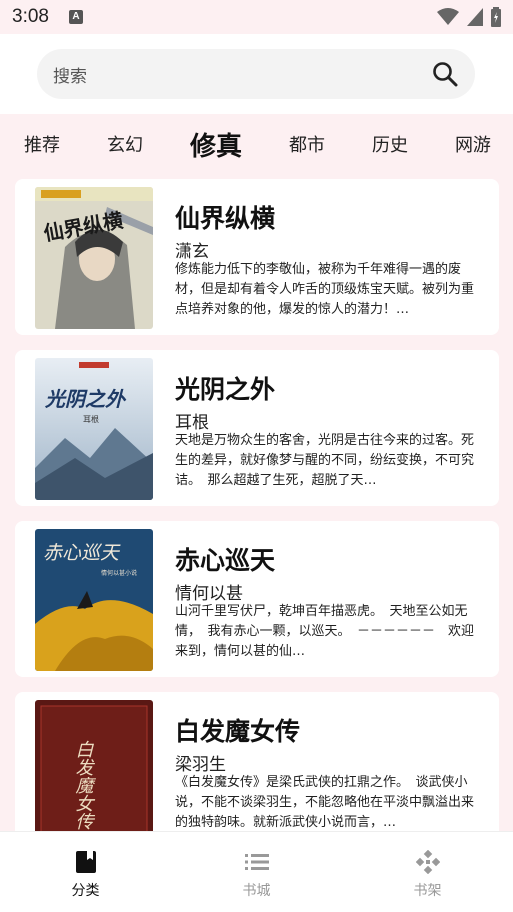  What do you see at coordinates (448, 16) in the screenshot?
I see `wifi-icon` at bounding box center [448, 16].